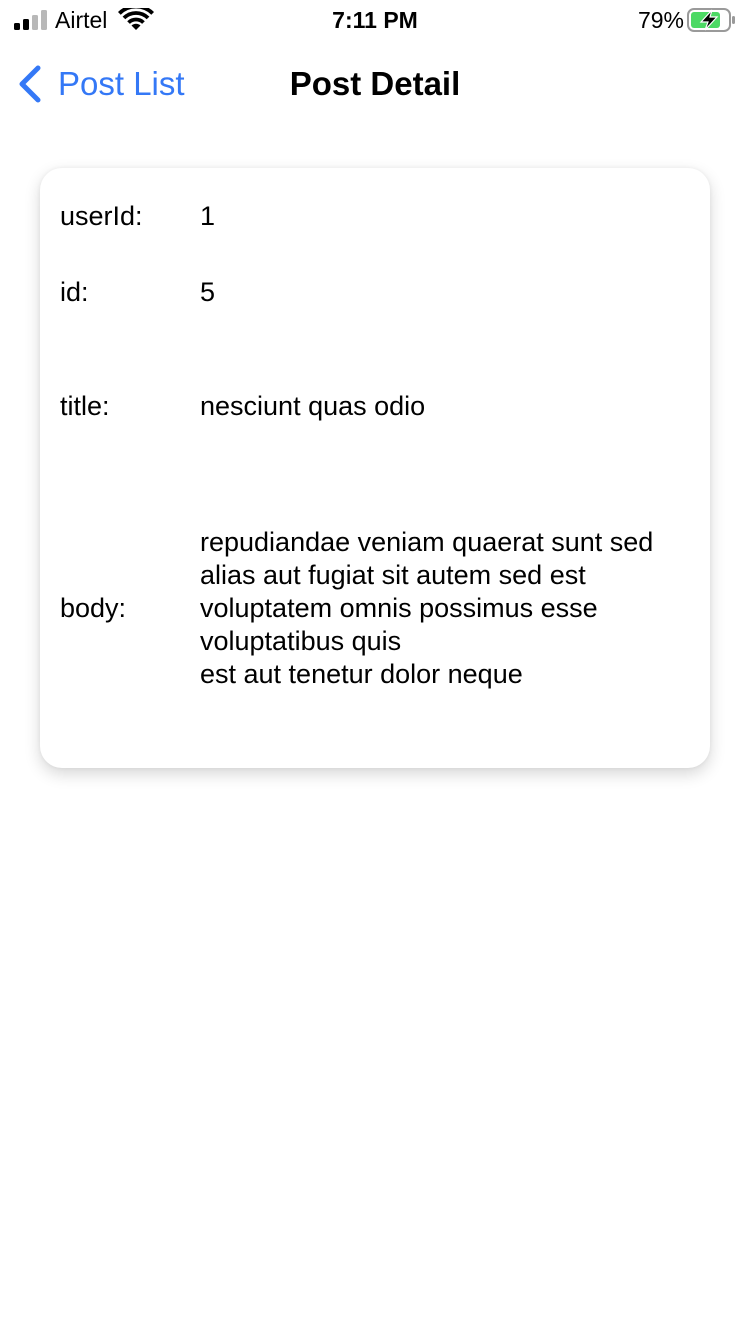 Image resolution: width=750 pixels, height=1334 pixels. Describe the element at coordinates (313, 406) in the screenshot. I see `post-title-value: nesciunt quas odio` at that location.